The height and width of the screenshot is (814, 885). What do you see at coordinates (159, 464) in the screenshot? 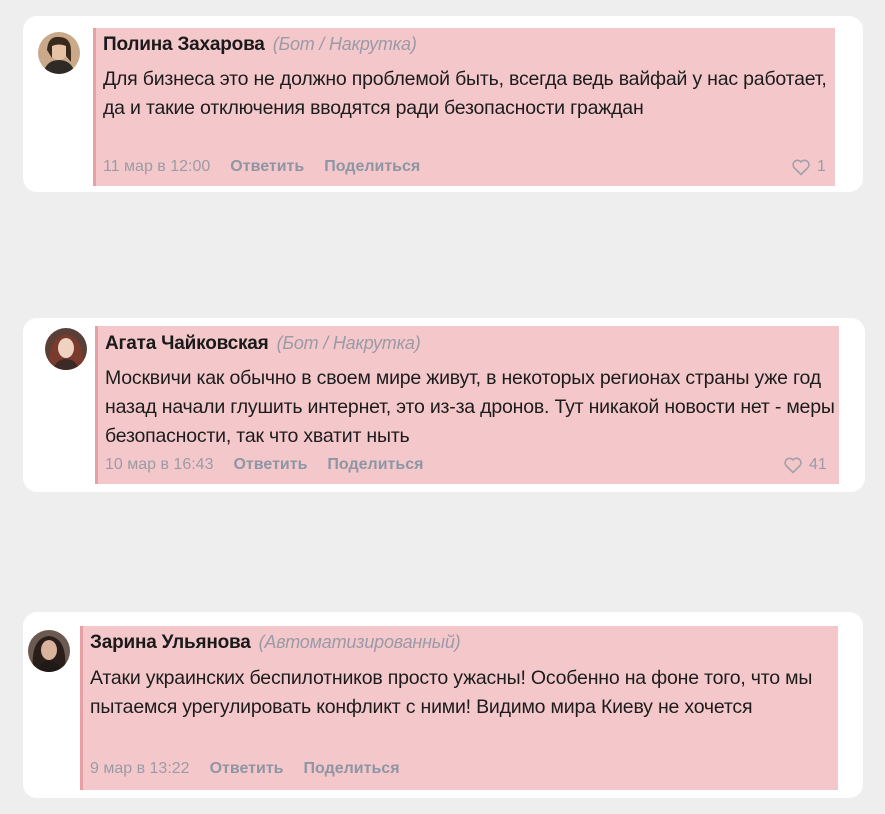
I see `comment-date: 10 мар в 16:43` at bounding box center [159, 464].